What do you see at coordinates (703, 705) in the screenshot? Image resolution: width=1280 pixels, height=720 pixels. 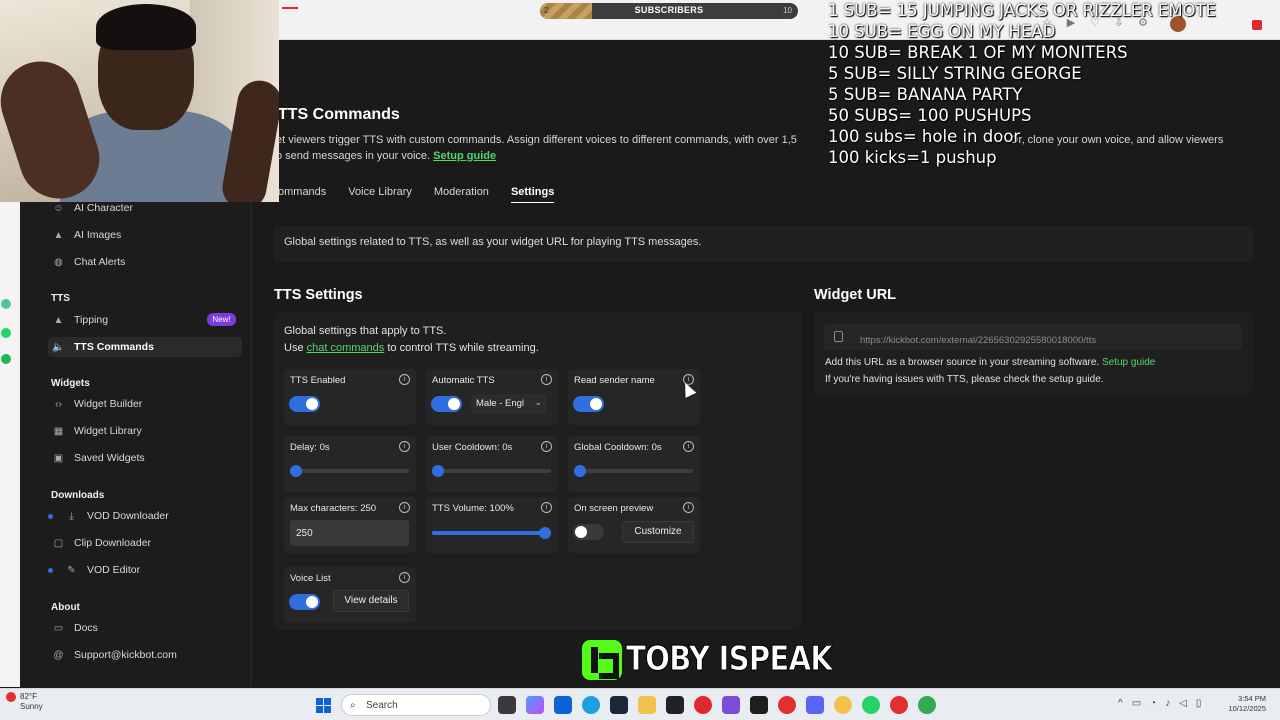 I see `opera-icon` at bounding box center [703, 705].